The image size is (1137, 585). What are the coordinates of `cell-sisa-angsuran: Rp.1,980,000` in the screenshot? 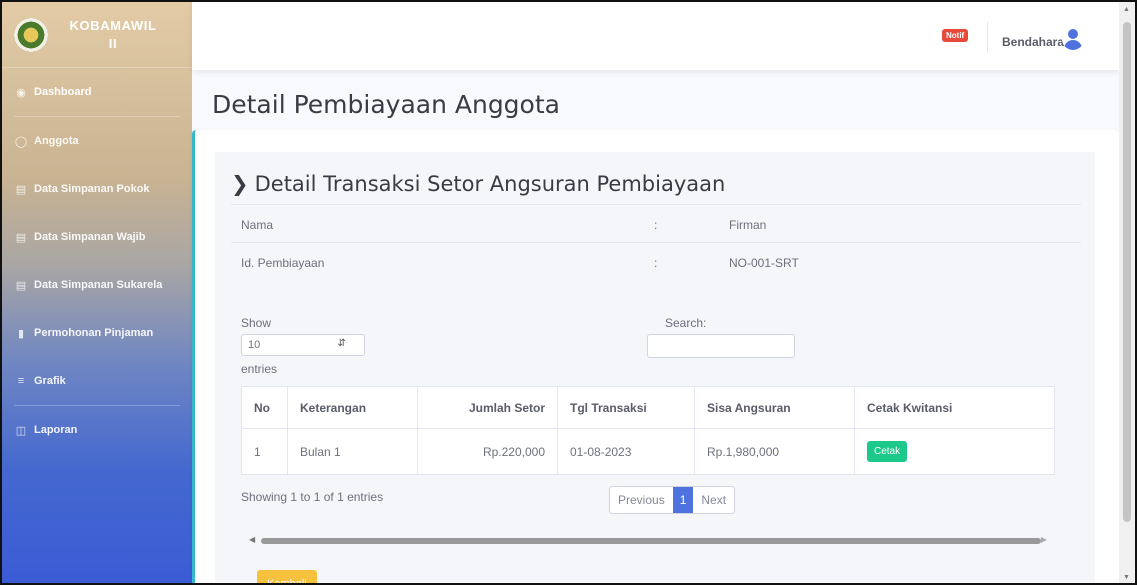 It's located at (774, 451).